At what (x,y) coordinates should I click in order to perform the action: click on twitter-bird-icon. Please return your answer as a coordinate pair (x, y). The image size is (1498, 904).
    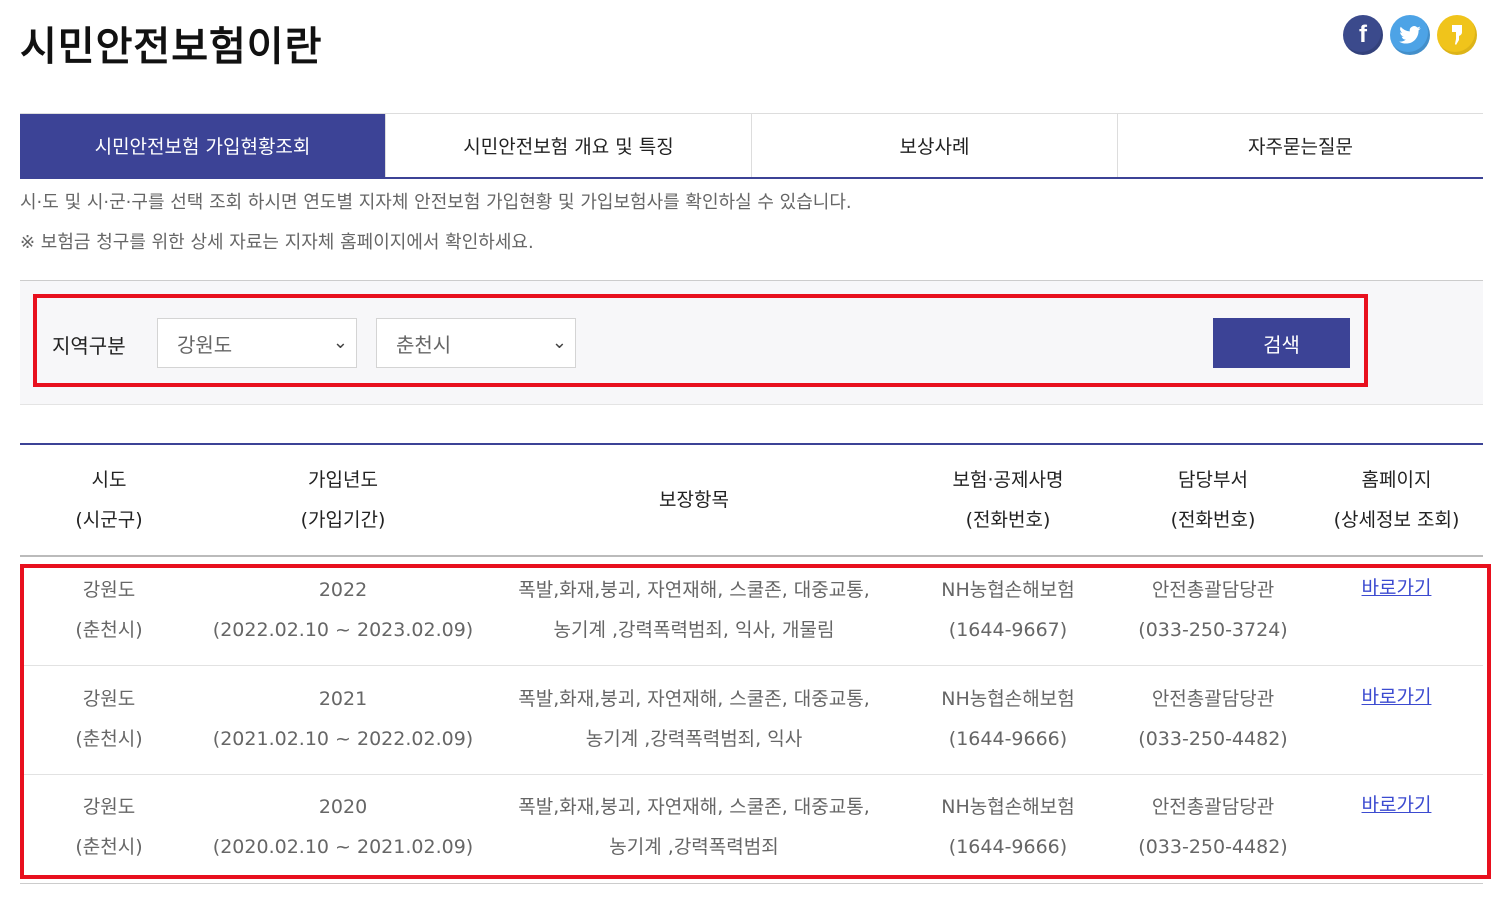
    Looking at the image, I should click on (1410, 35).